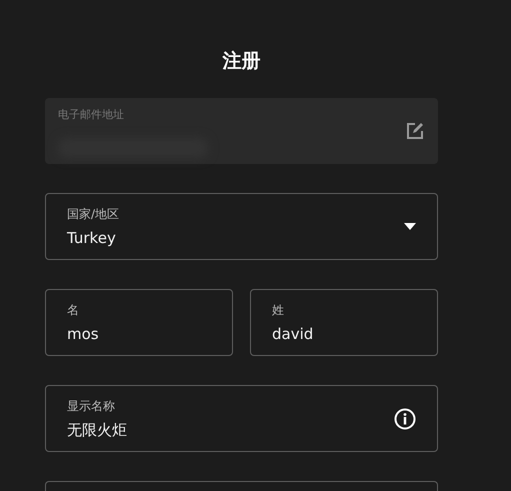 The width and height of the screenshot is (511, 491). I want to click on field-label: 国家/地区, so click(93, 214).